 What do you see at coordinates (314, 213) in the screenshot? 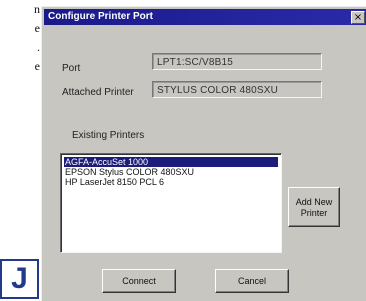
I see `add-new-printer-label-line2: Printer` at bounding box center [314, 213].